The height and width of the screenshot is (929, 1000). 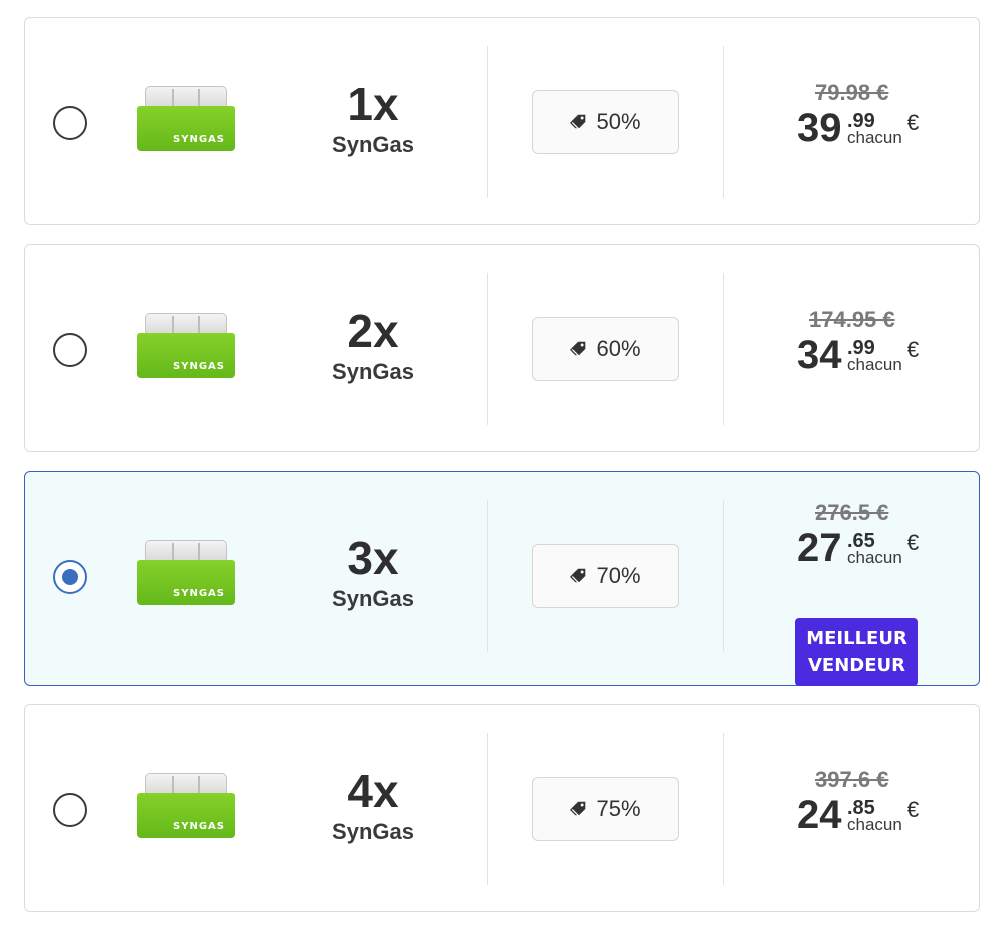 I want to click on old-price: 79.98 €, so click(x=852, y=92).